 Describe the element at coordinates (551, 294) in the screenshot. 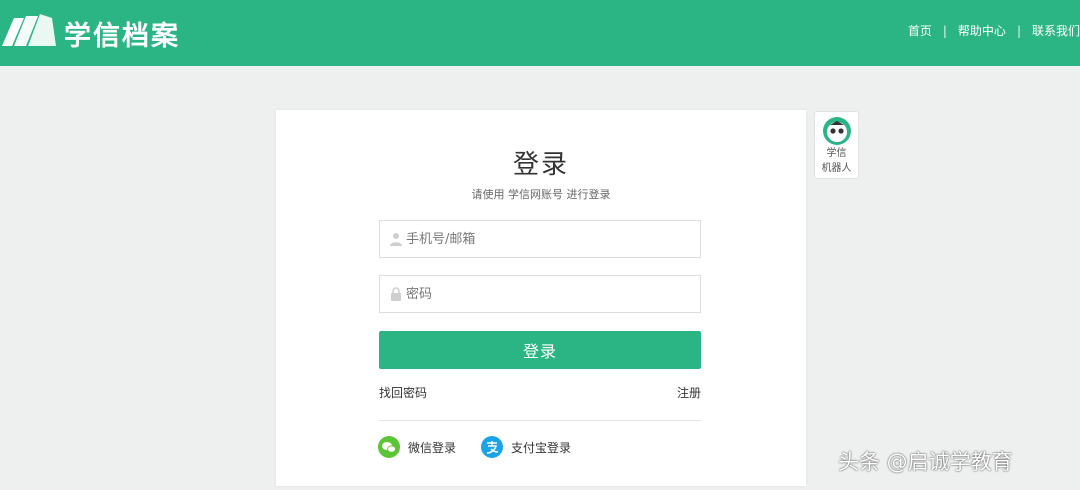

I see `password-input` at that location.